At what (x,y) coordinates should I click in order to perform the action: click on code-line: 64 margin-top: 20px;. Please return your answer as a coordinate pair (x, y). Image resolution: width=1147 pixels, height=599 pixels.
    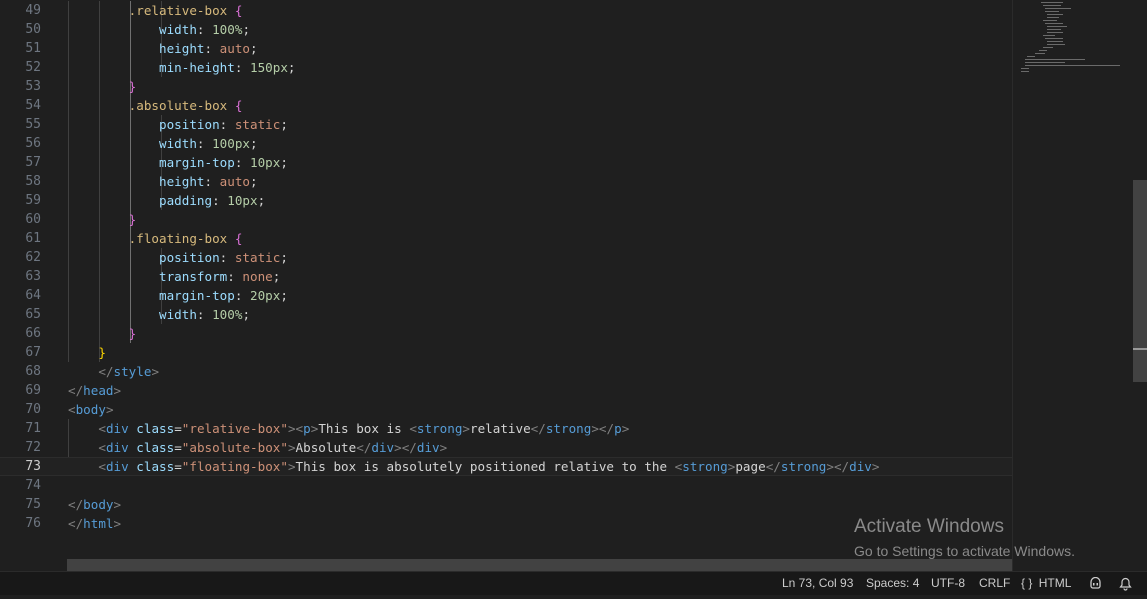
    Looking at the image, I should click on (506, 295).